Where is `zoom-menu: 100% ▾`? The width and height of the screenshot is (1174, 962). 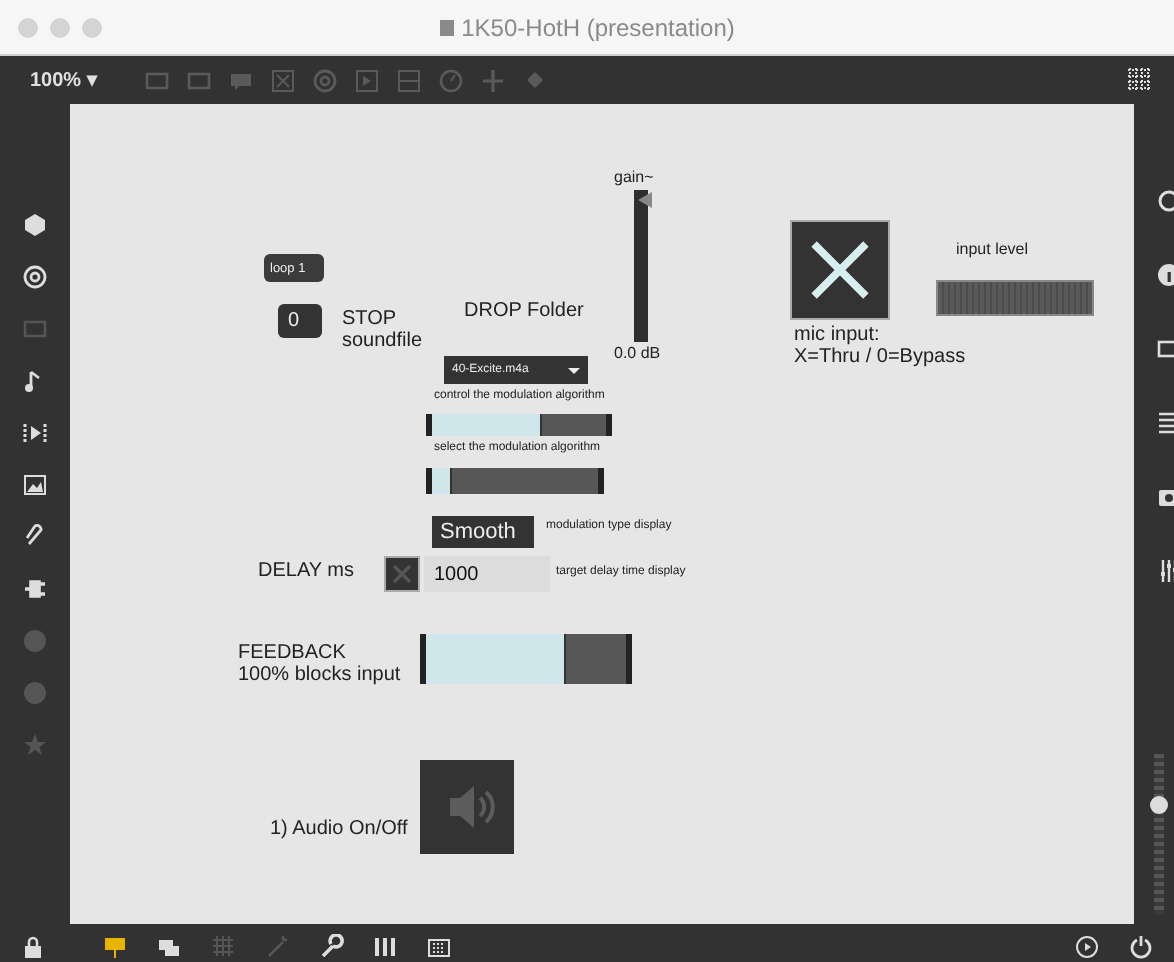 zoom-menu: 100% ▾ is located at coordinates (63, 80).